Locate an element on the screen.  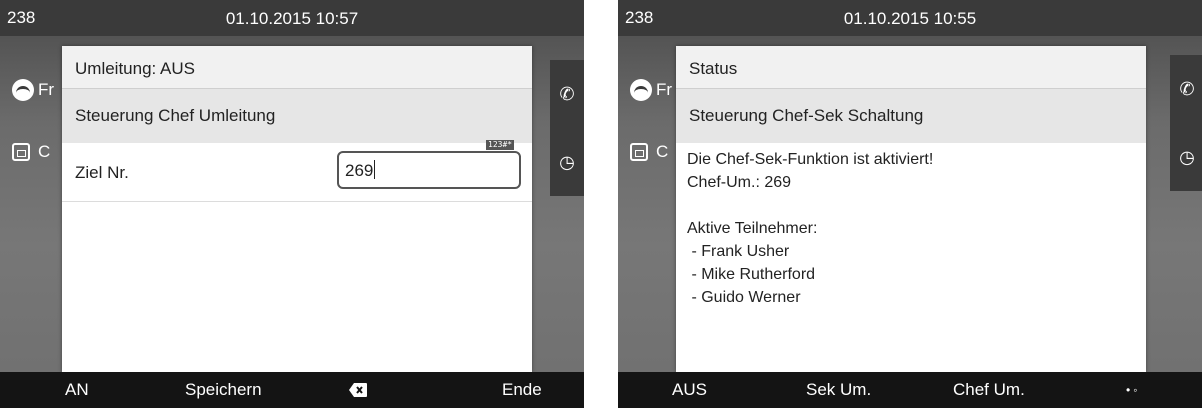
dialog-heading: Steuerung Chef Umleitung is located at coordinates (297, 116).